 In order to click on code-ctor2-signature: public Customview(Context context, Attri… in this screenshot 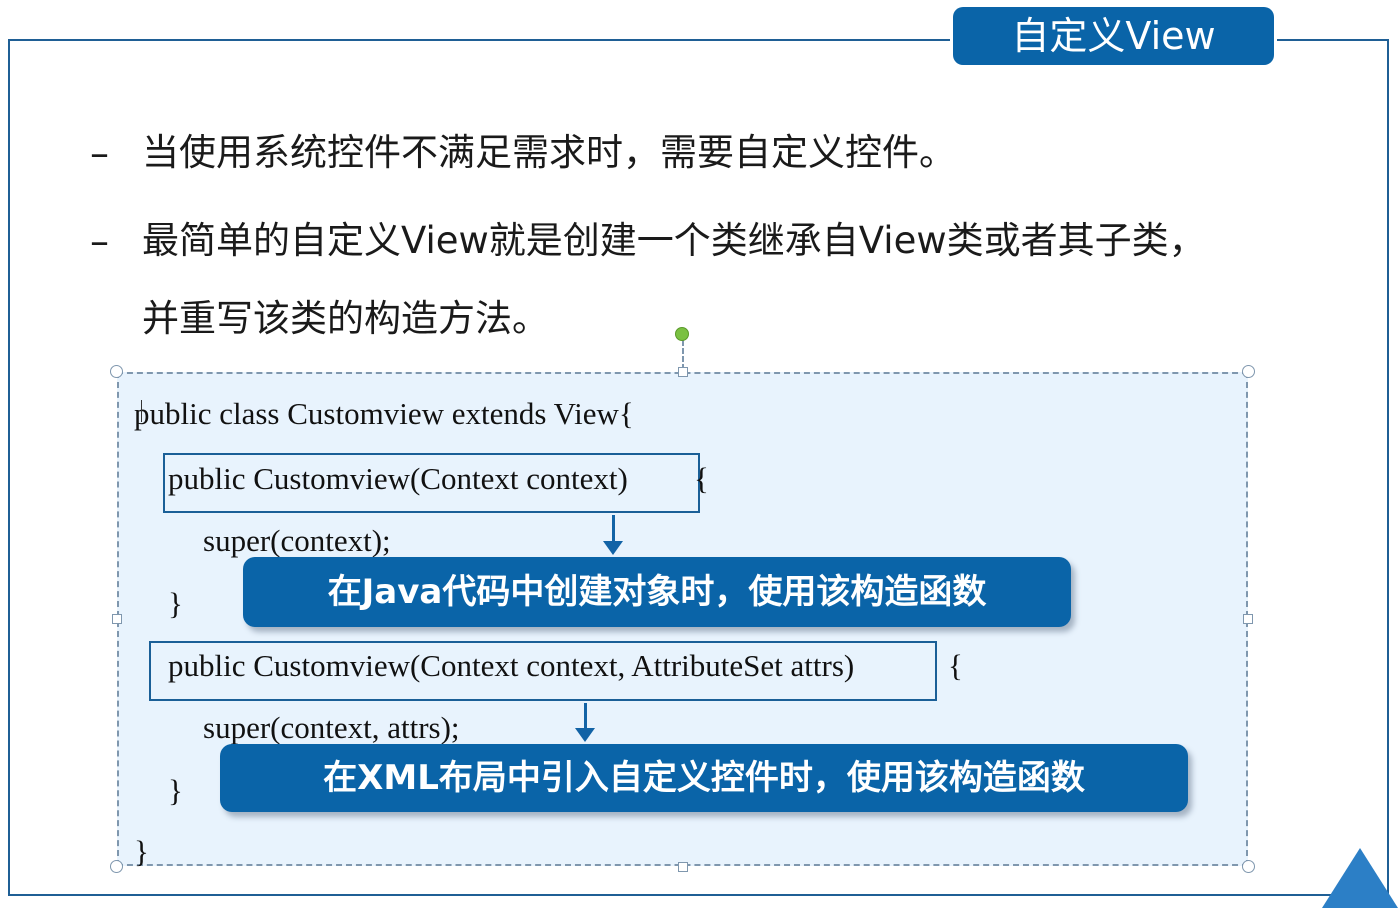, I will do `click(511, 665)`.